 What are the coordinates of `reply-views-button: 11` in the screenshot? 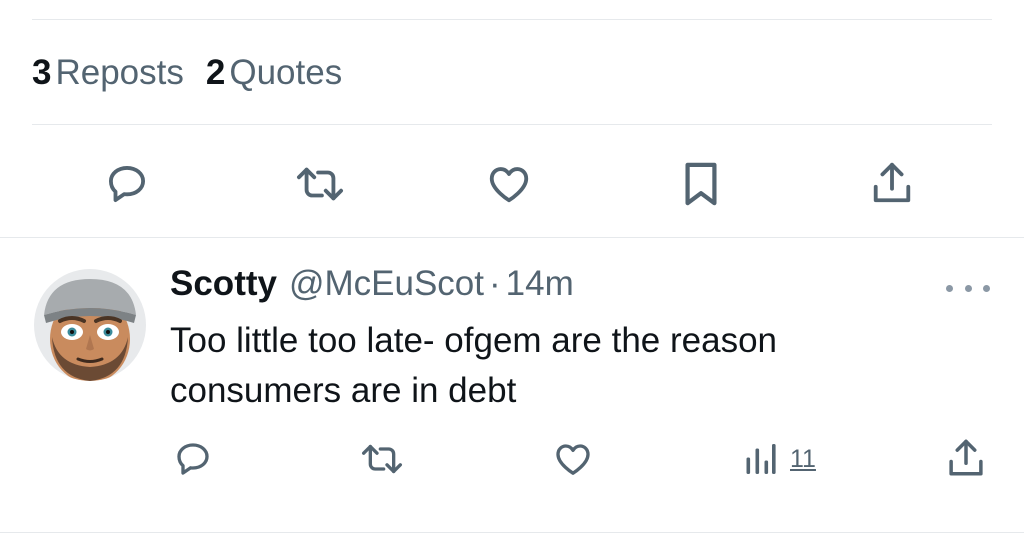 It's located at (787, 459).